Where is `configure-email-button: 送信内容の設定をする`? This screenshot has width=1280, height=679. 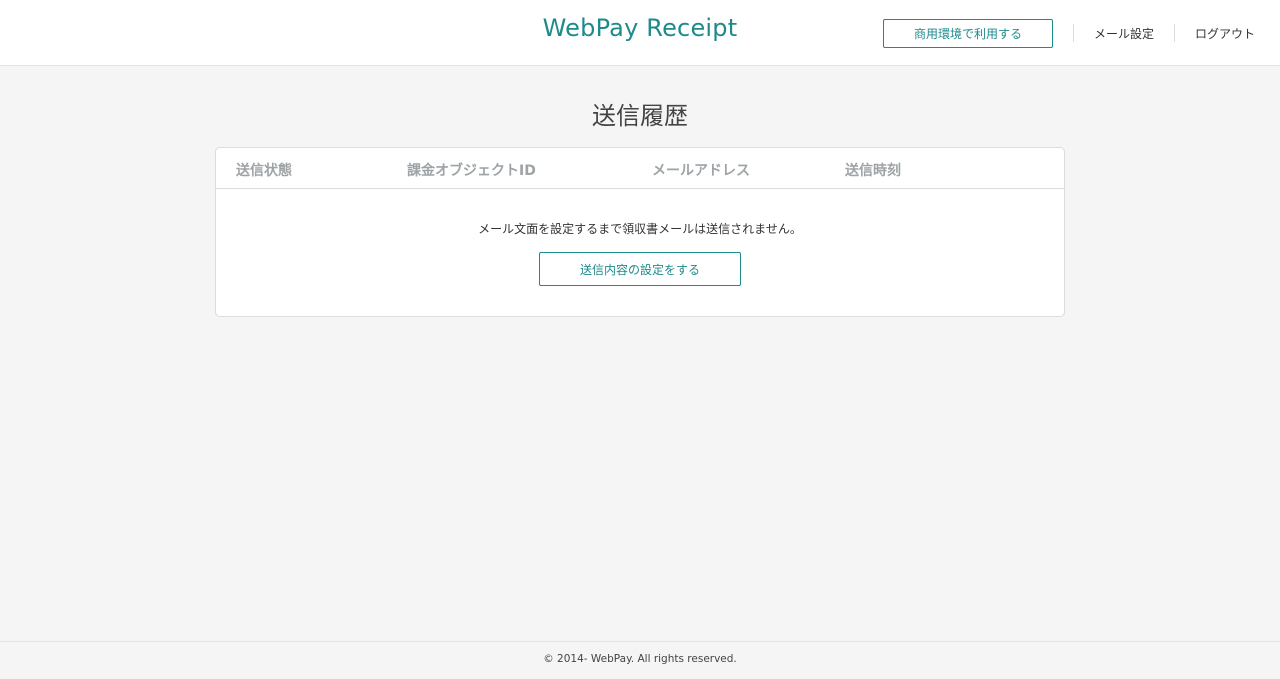
configure-email-button: 送信内容の設定をする is located at coordinates (640, 269).